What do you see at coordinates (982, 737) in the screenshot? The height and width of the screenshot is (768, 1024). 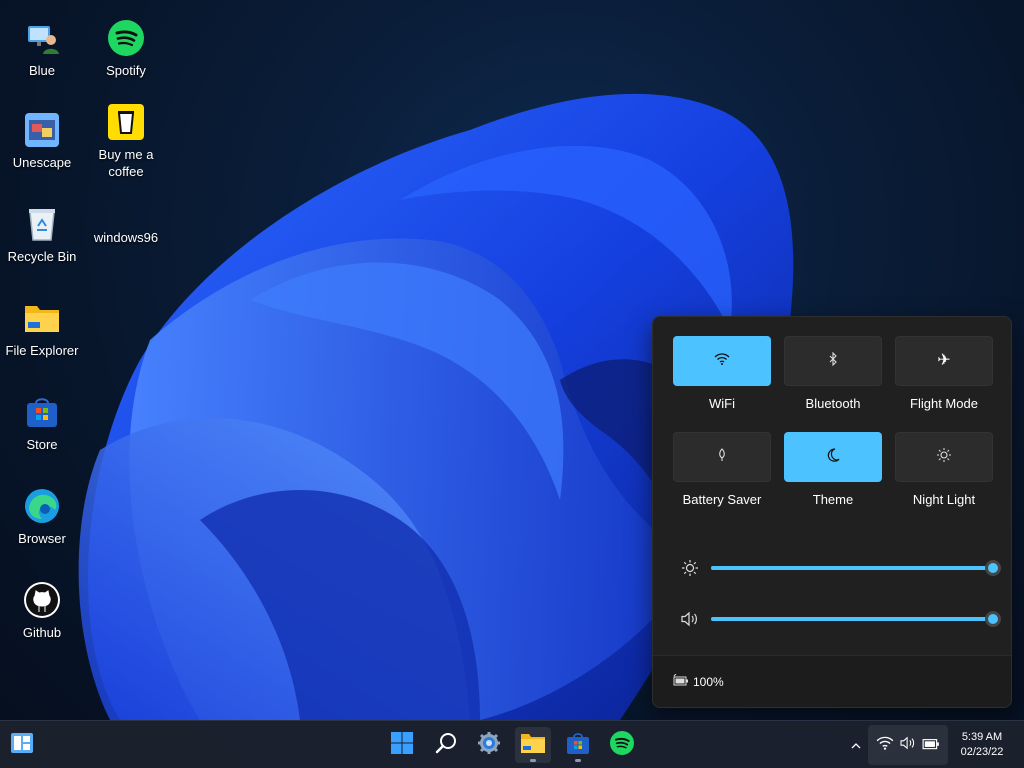 I see `clock-time: 5:39 AM` at bounding box center [982, 737].